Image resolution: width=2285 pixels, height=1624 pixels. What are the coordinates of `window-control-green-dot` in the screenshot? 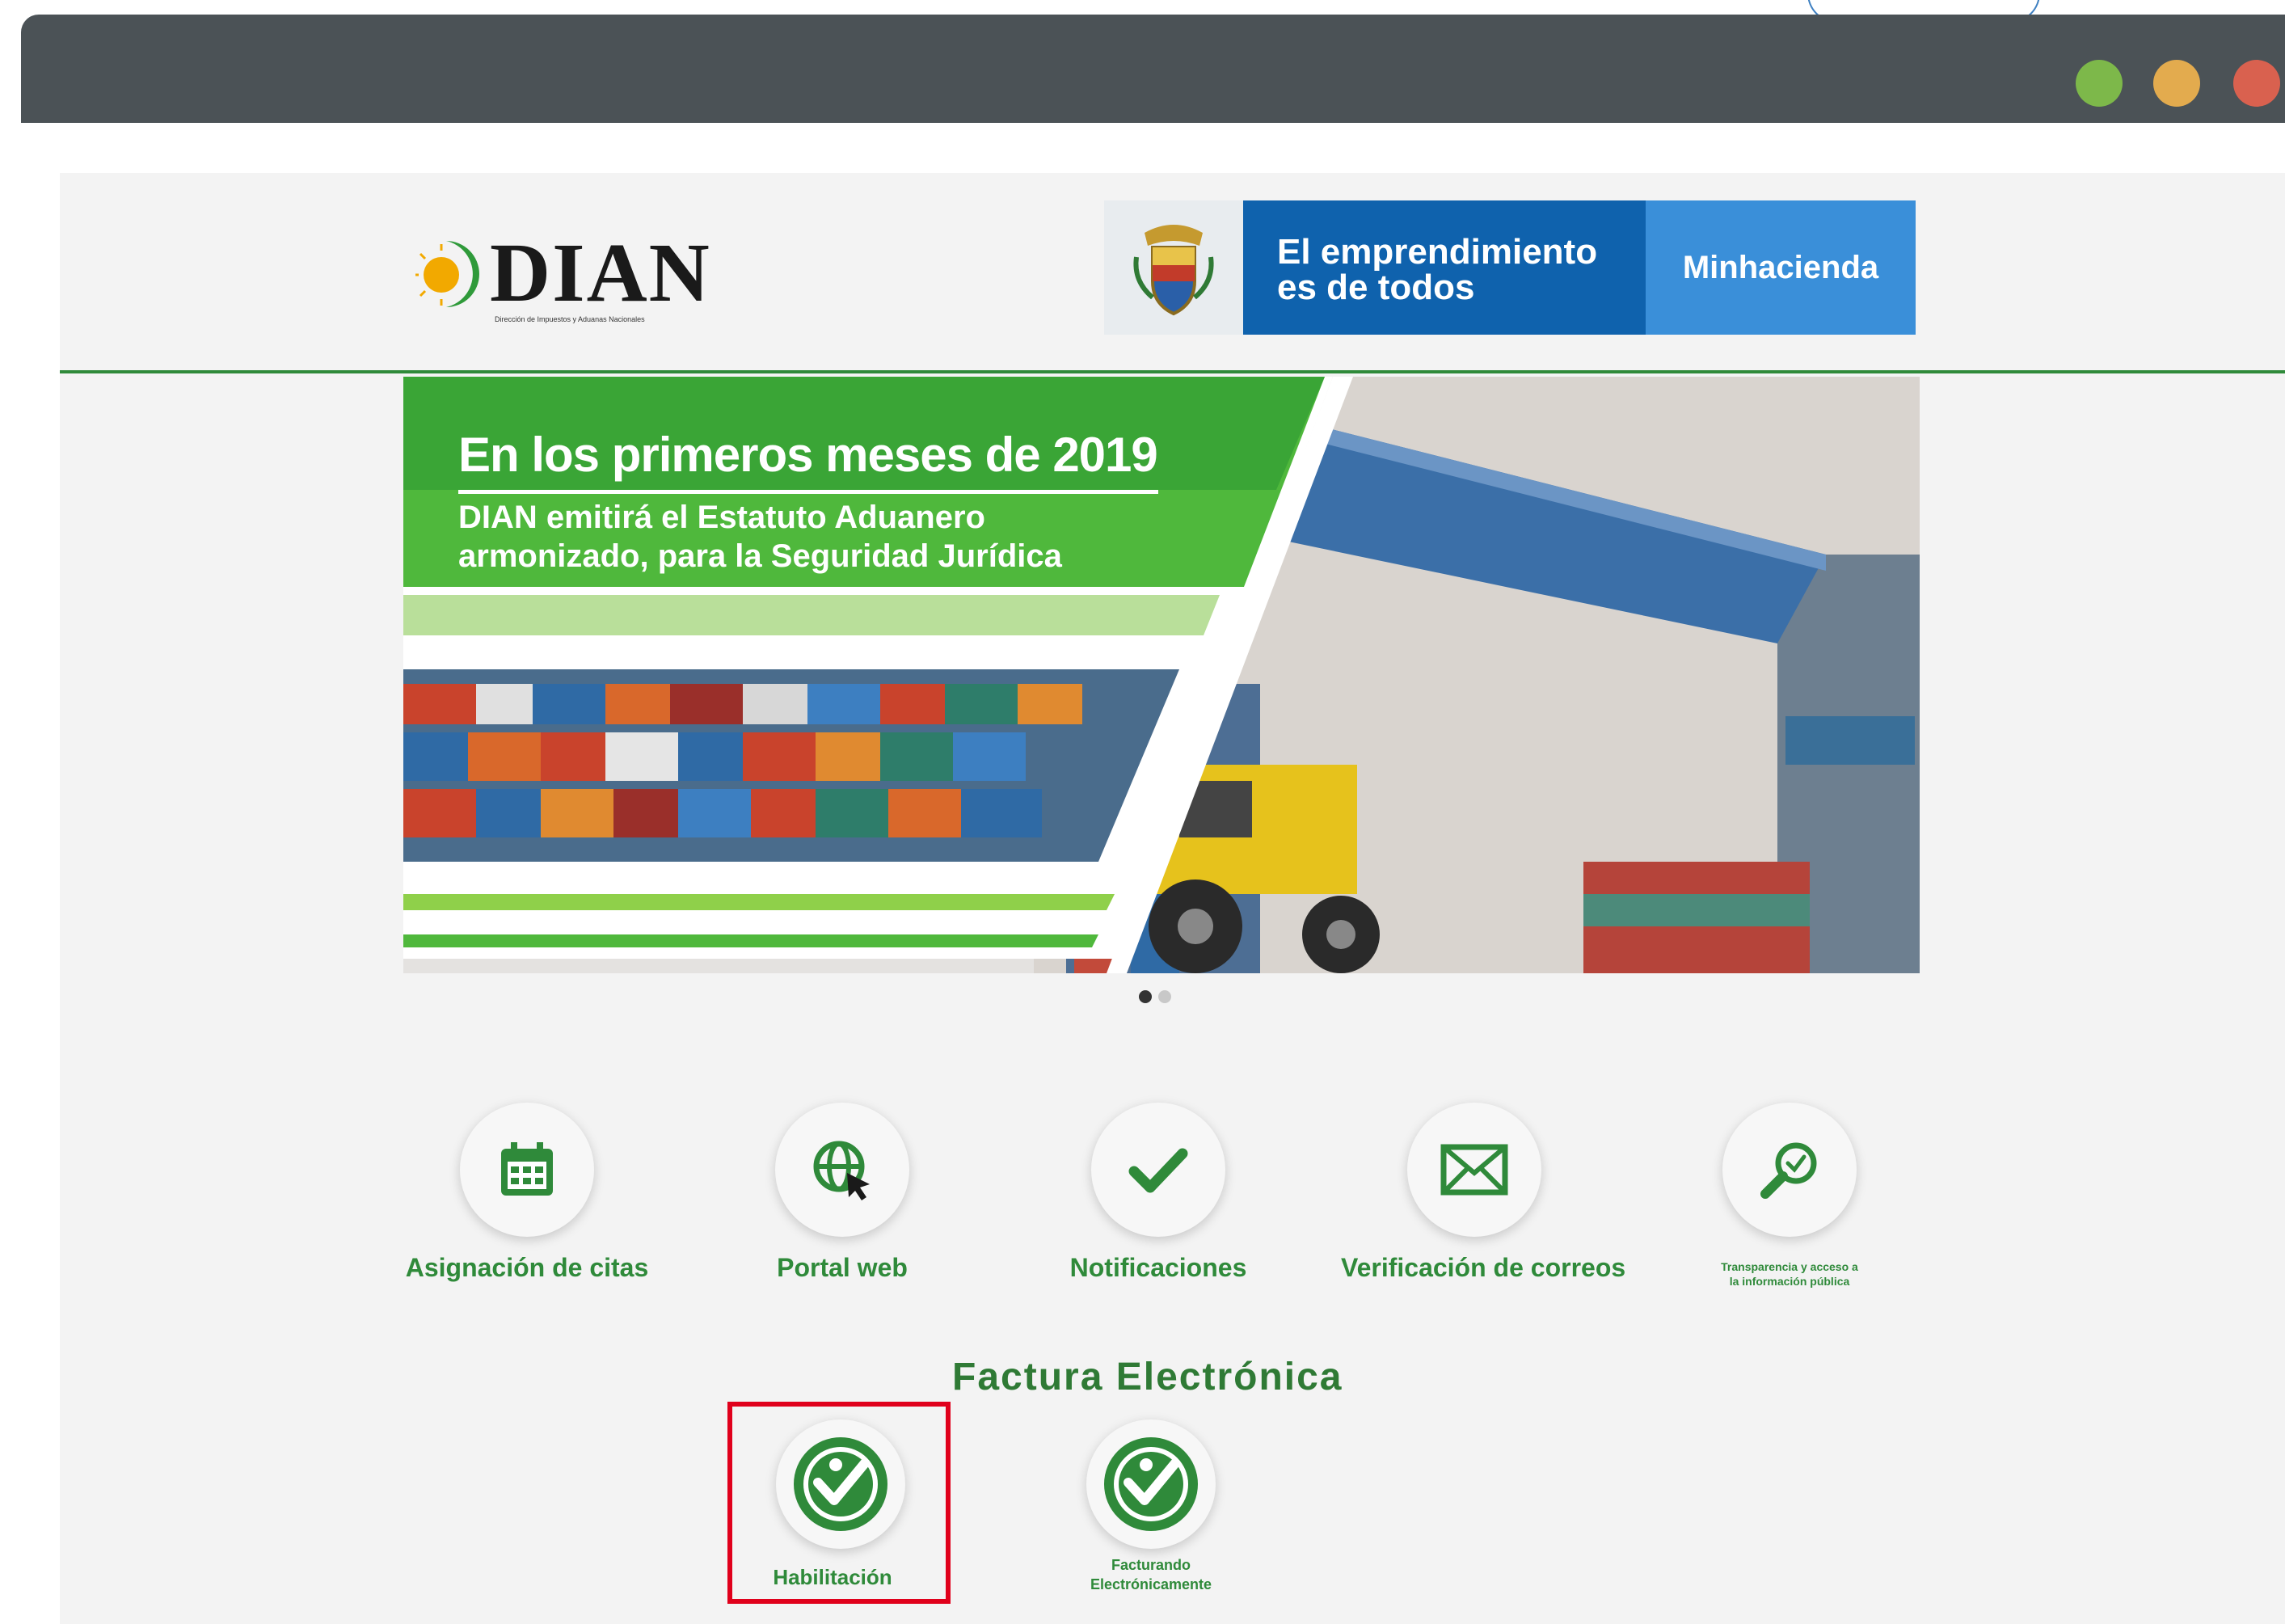 It's located at (2099, 83).